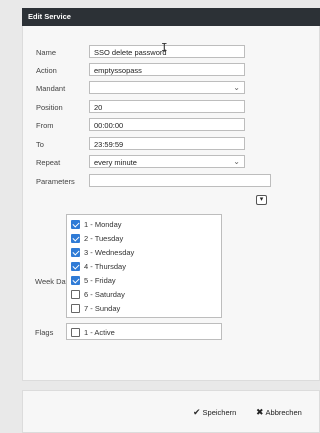 Image resolution: width=320 pixels, height=433 pixels. Describe the element at coordinates (180, 180) in the screenshot. I see `parameters-input` at that location.